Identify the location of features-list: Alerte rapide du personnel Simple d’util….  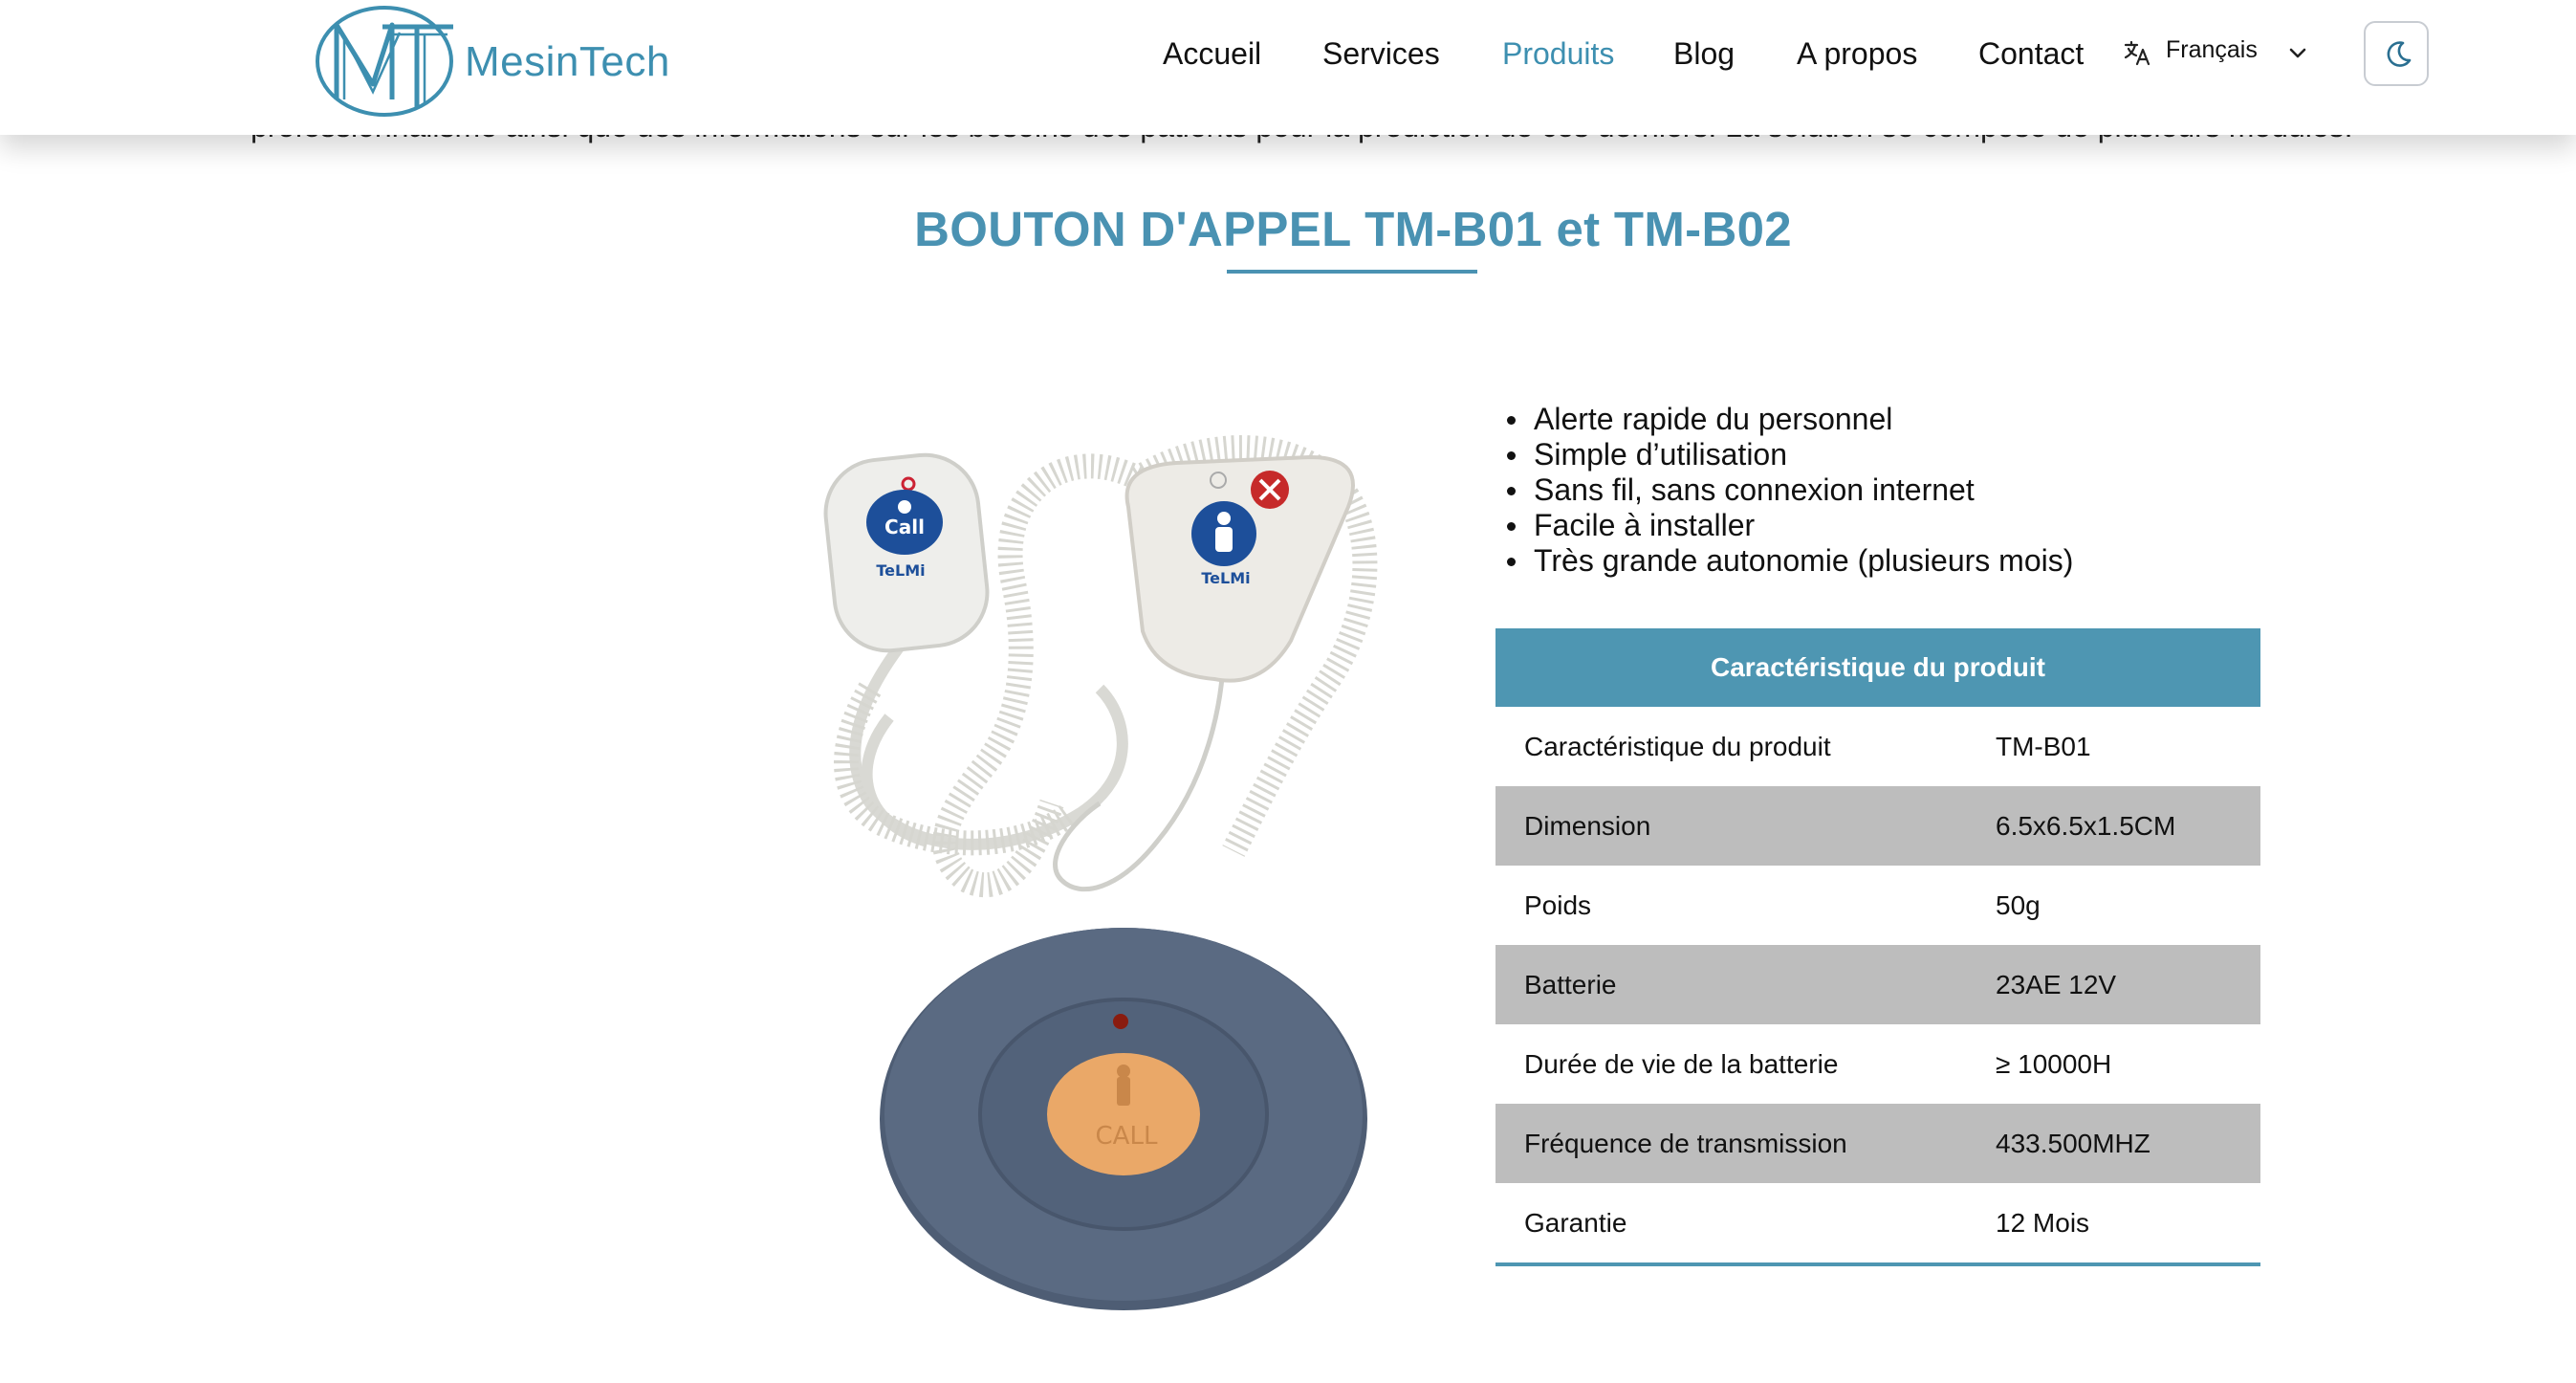
(1788, 491).